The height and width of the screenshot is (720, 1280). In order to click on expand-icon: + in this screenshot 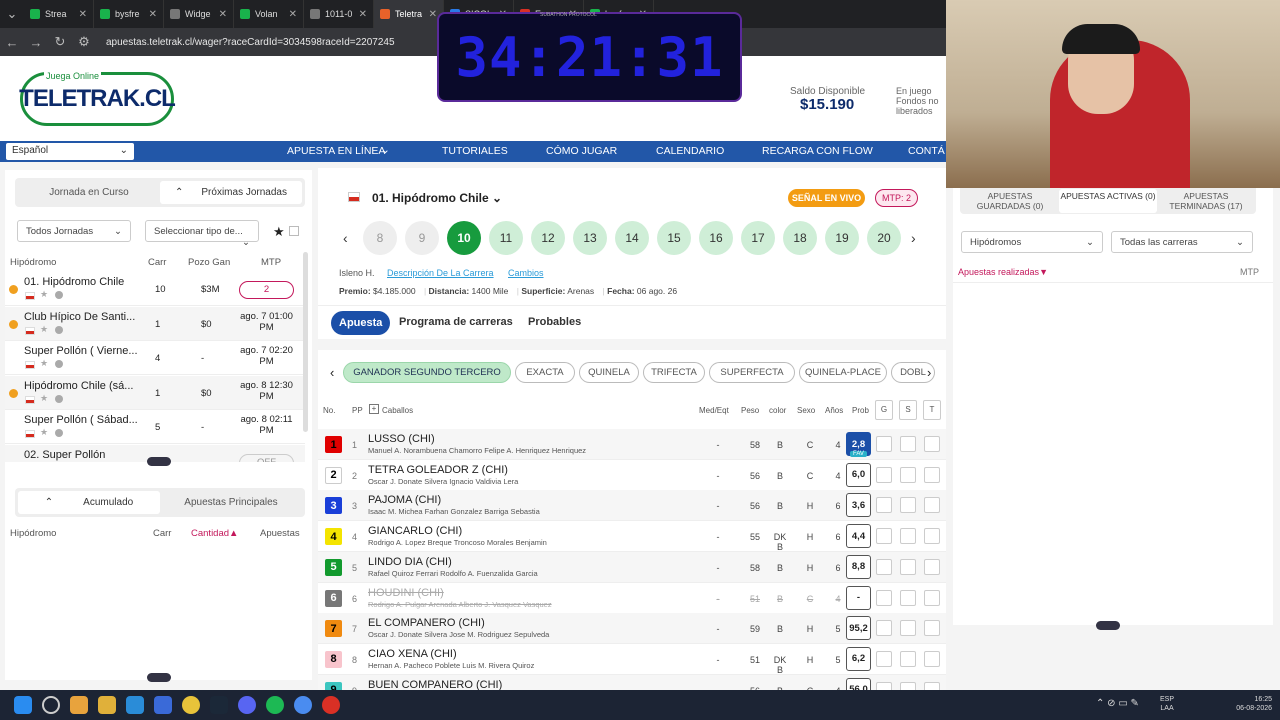, I will do `click(374, 409)`.